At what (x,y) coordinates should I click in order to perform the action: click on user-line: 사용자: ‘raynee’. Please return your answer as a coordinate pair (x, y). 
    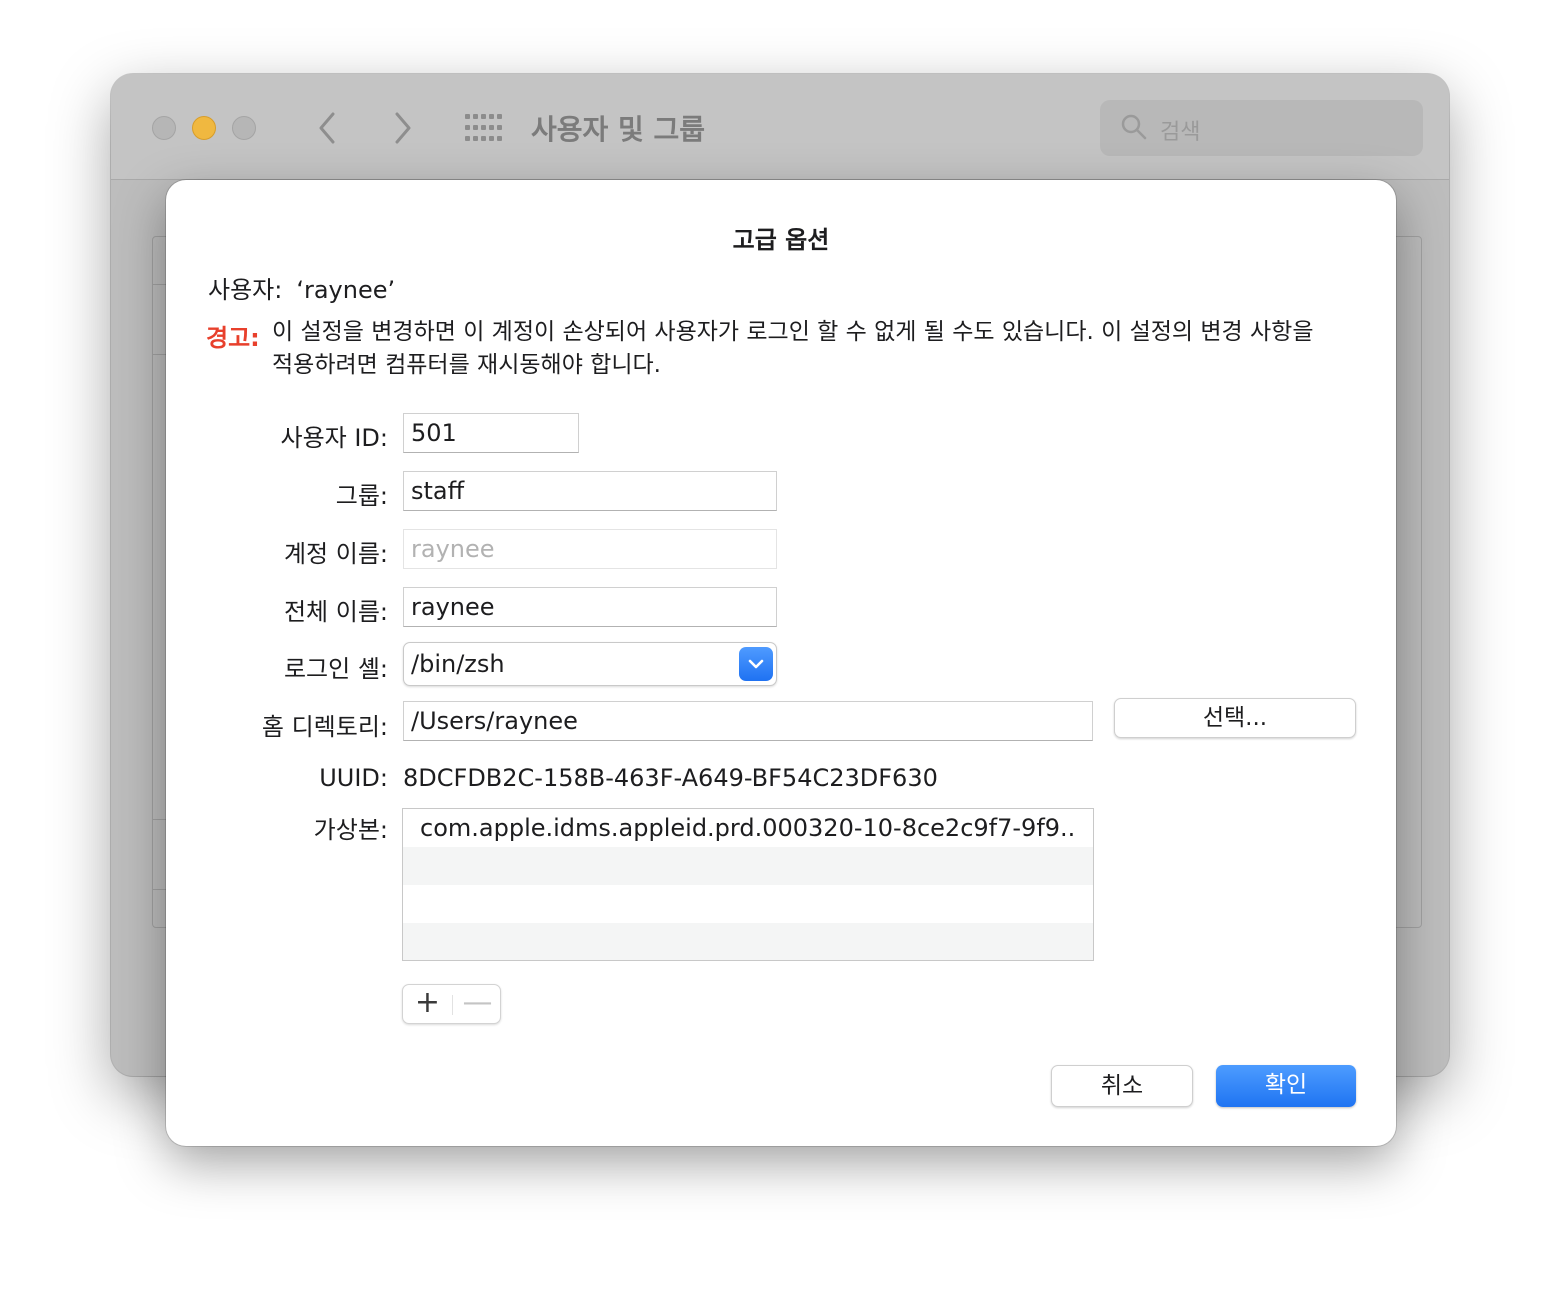
    Looking at the image, I should click on (301, 287).